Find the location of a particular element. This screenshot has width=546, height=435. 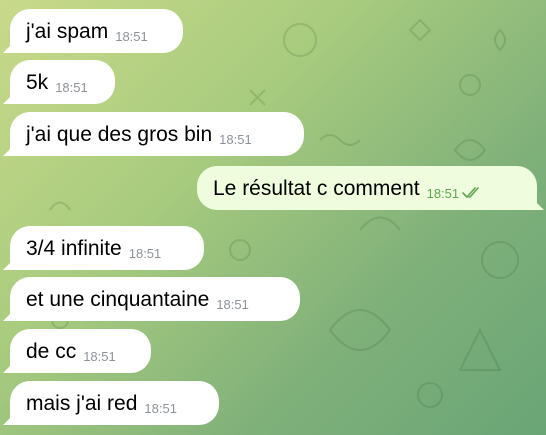

message-bubble-outgoing: Le résultat c comment 18:51 is located at coordinates (367, 188).